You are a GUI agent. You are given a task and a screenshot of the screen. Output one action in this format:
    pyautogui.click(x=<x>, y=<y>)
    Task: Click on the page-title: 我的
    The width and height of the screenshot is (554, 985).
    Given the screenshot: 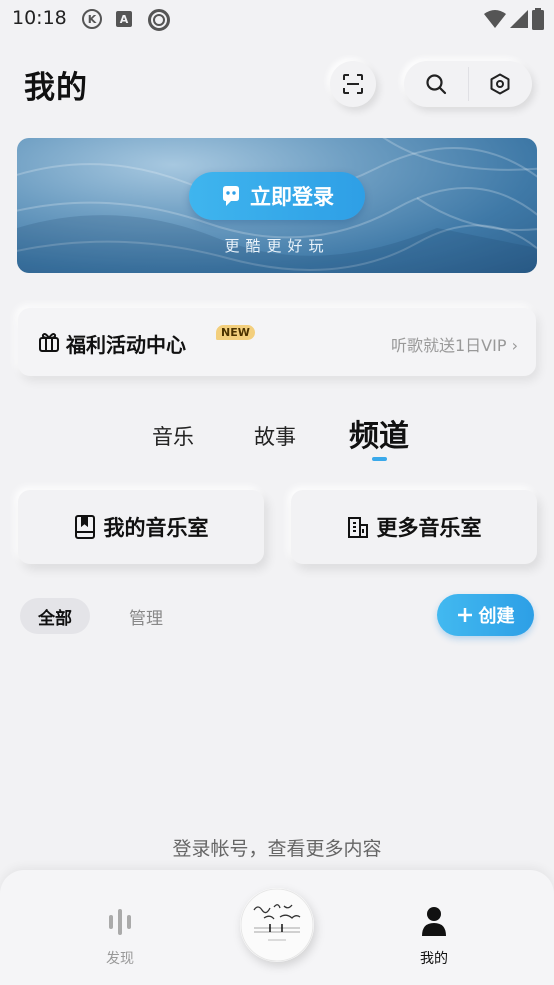 What is the action you would take?
    pyautogui.click(x=56, y=88)
    